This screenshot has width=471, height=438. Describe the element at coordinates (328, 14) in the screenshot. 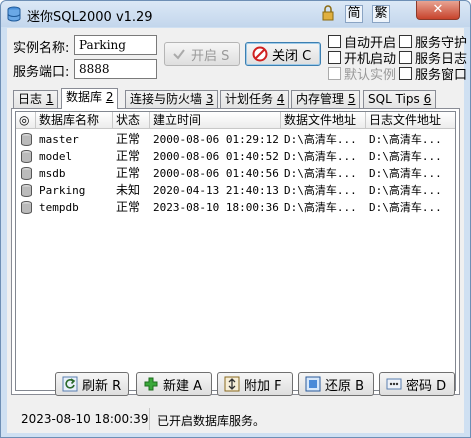

I see `lock-icon` at that location.